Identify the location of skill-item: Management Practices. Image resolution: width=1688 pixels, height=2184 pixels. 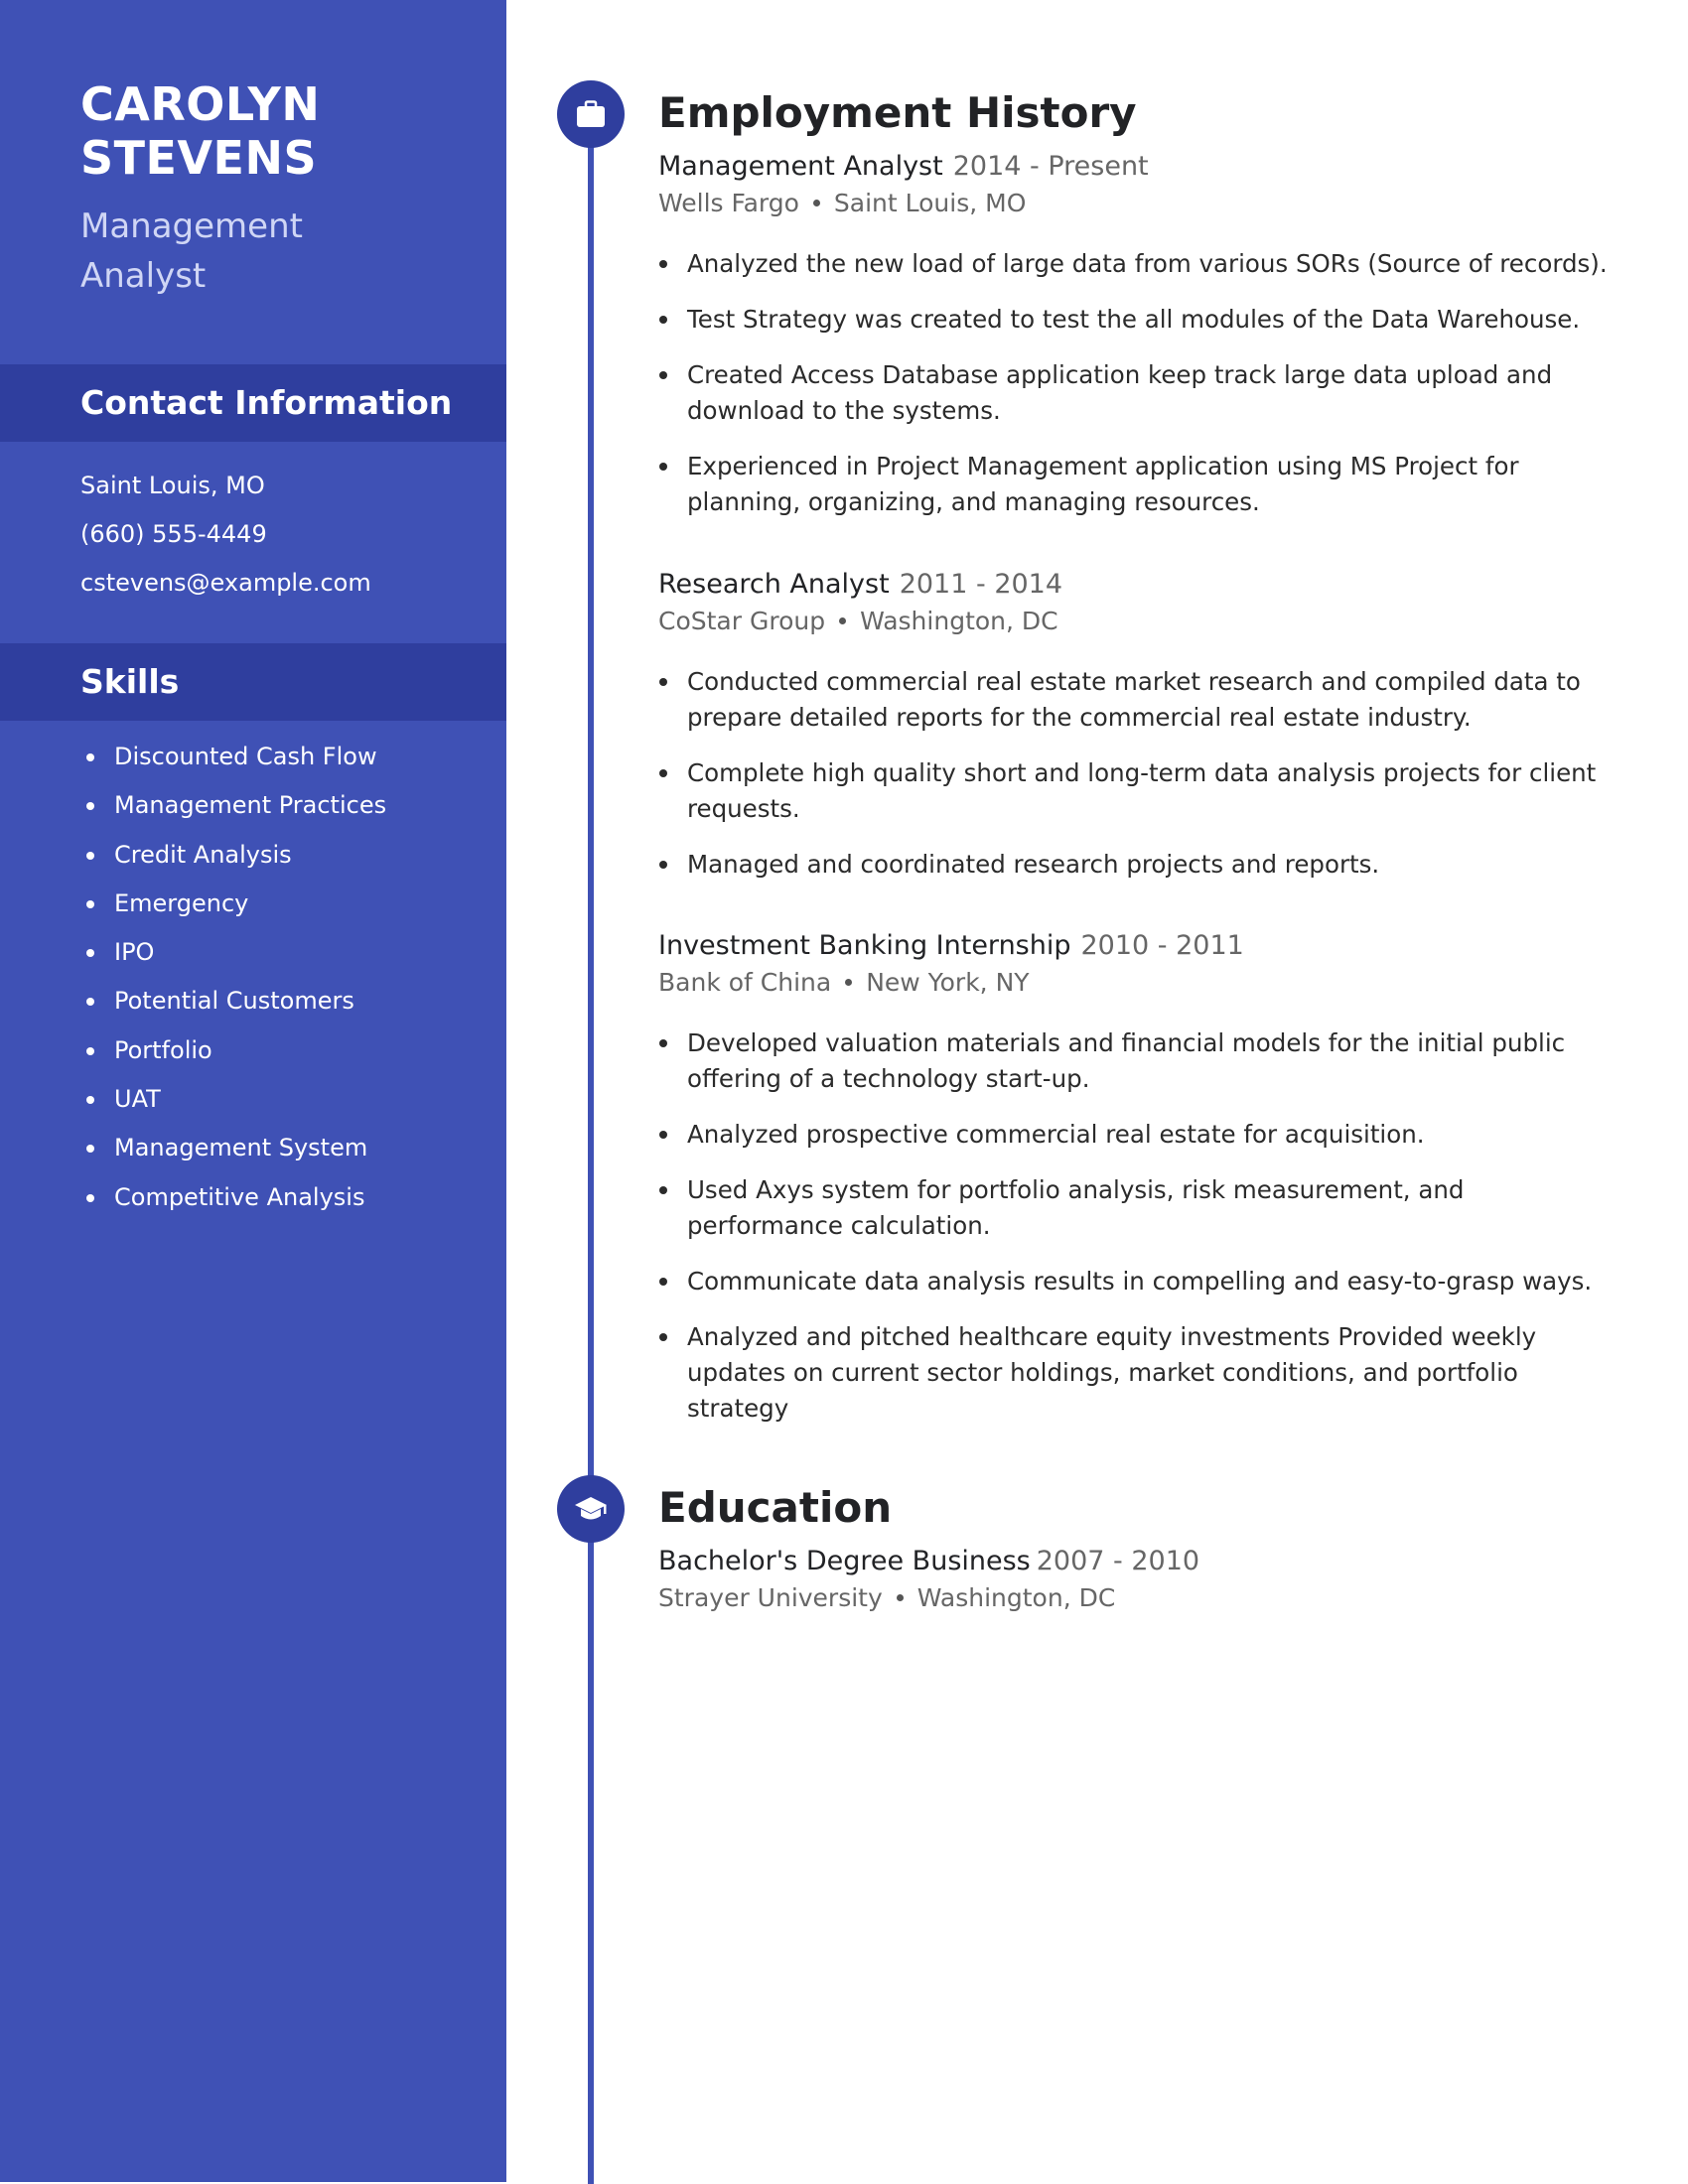
(233, 805).